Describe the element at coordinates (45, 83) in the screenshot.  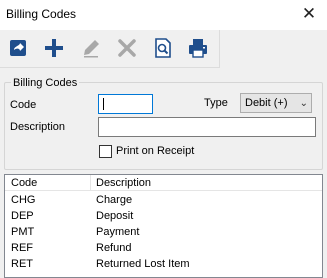
I see `group-label: Billing Codes` at that location.